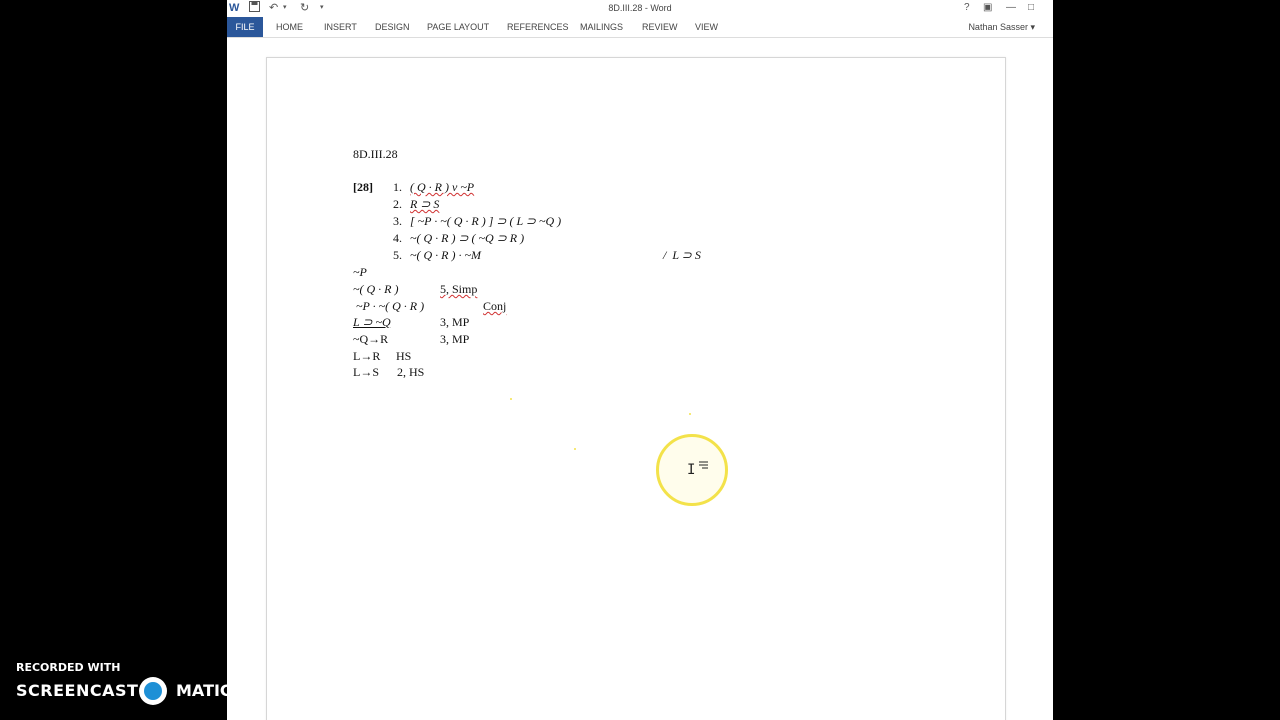 Image resolution: width=1280 pixels, height=720 pixels. What do you see at coordinates (455, 322) in the screenshot?
I see `step-4-justification: 3, MP` at bounding box center [455, 322].